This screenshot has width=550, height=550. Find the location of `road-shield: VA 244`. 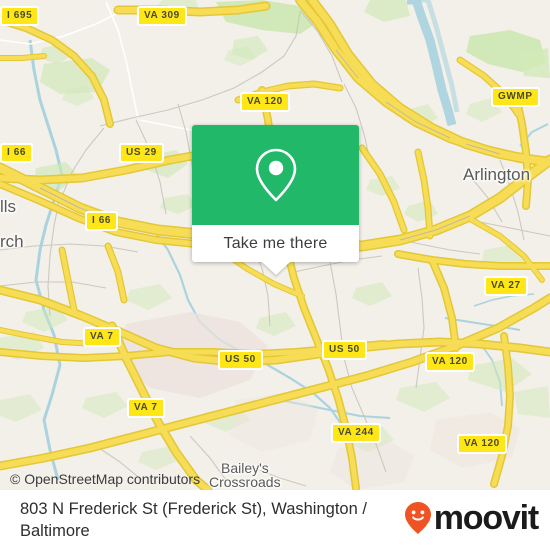

road-shield: VA 244 is located at coordinates (356, 433).